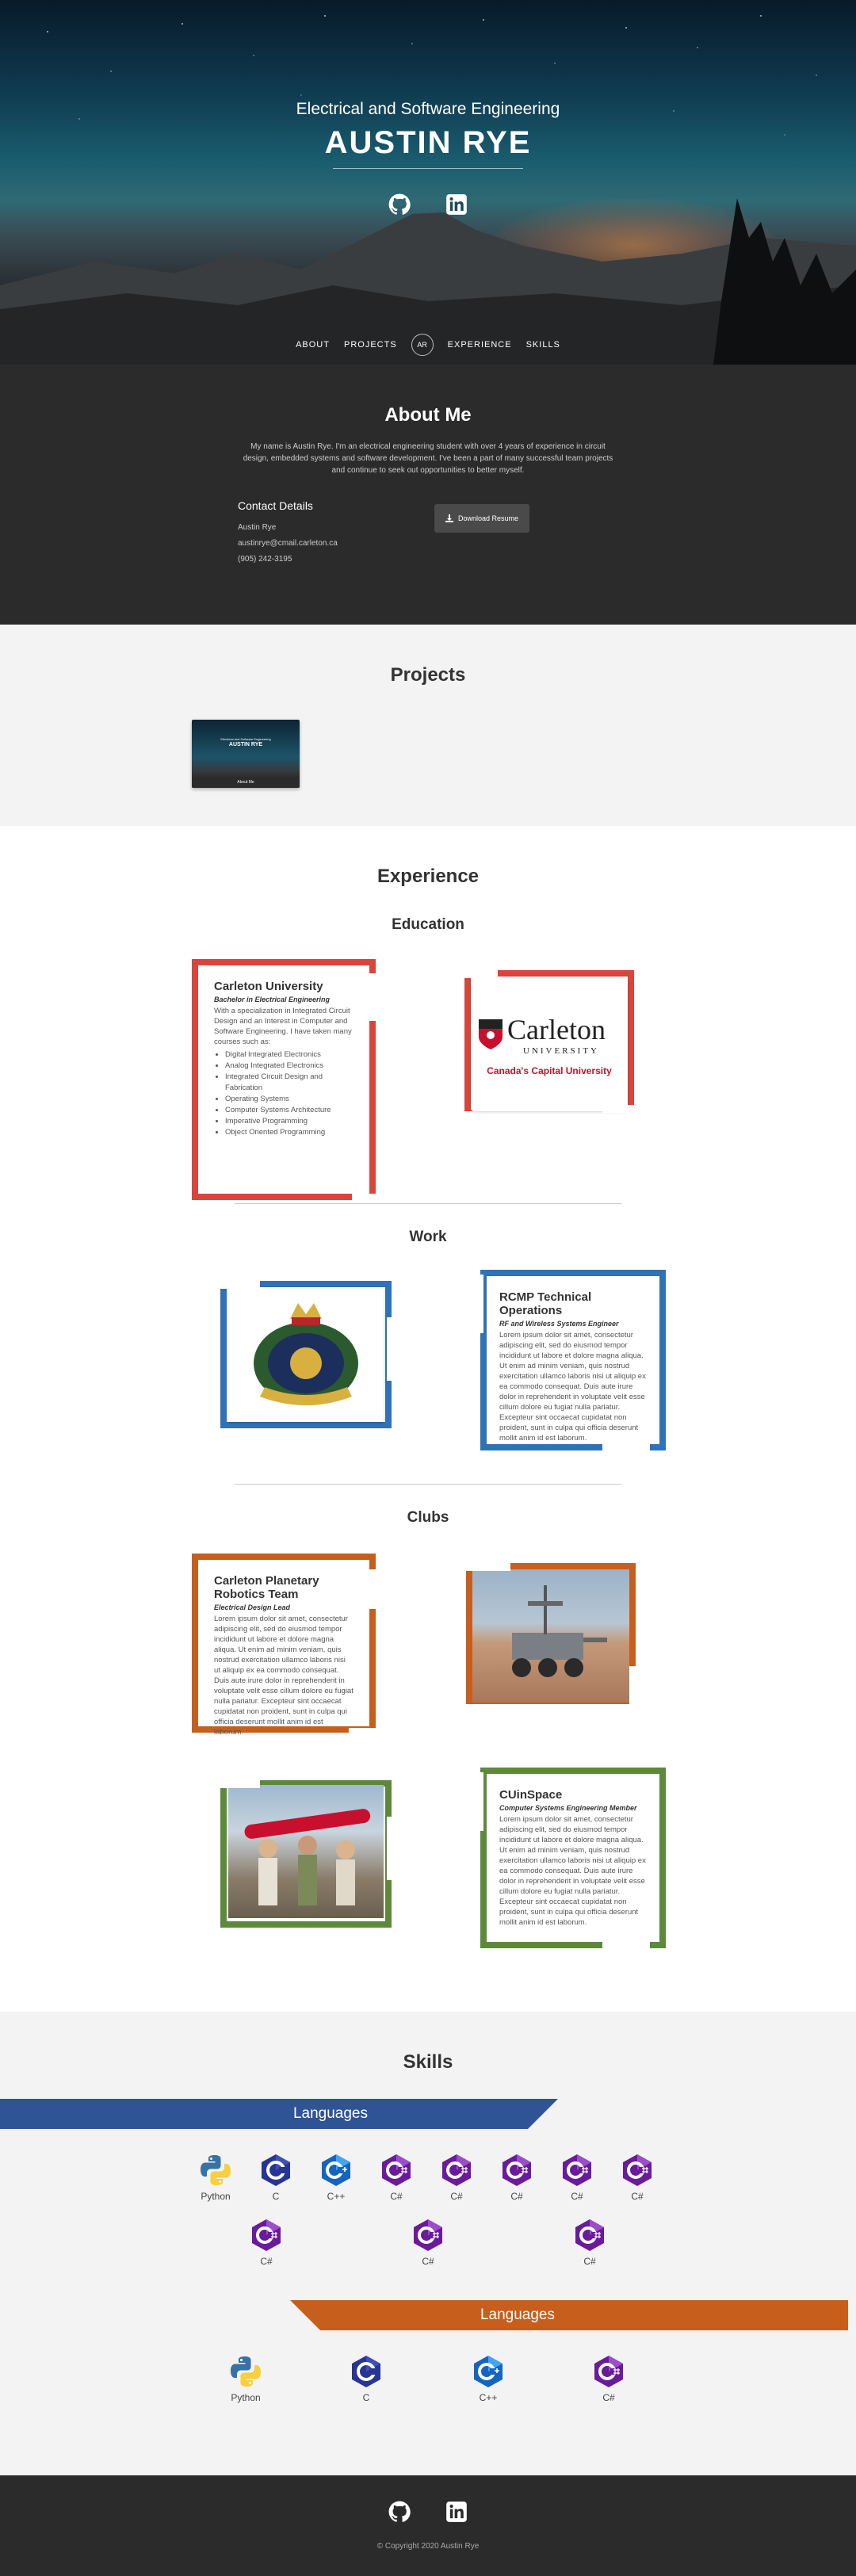 The width and height of the screenshot is (856, 2576). I want to click on rover-image, so click(551, 1636).